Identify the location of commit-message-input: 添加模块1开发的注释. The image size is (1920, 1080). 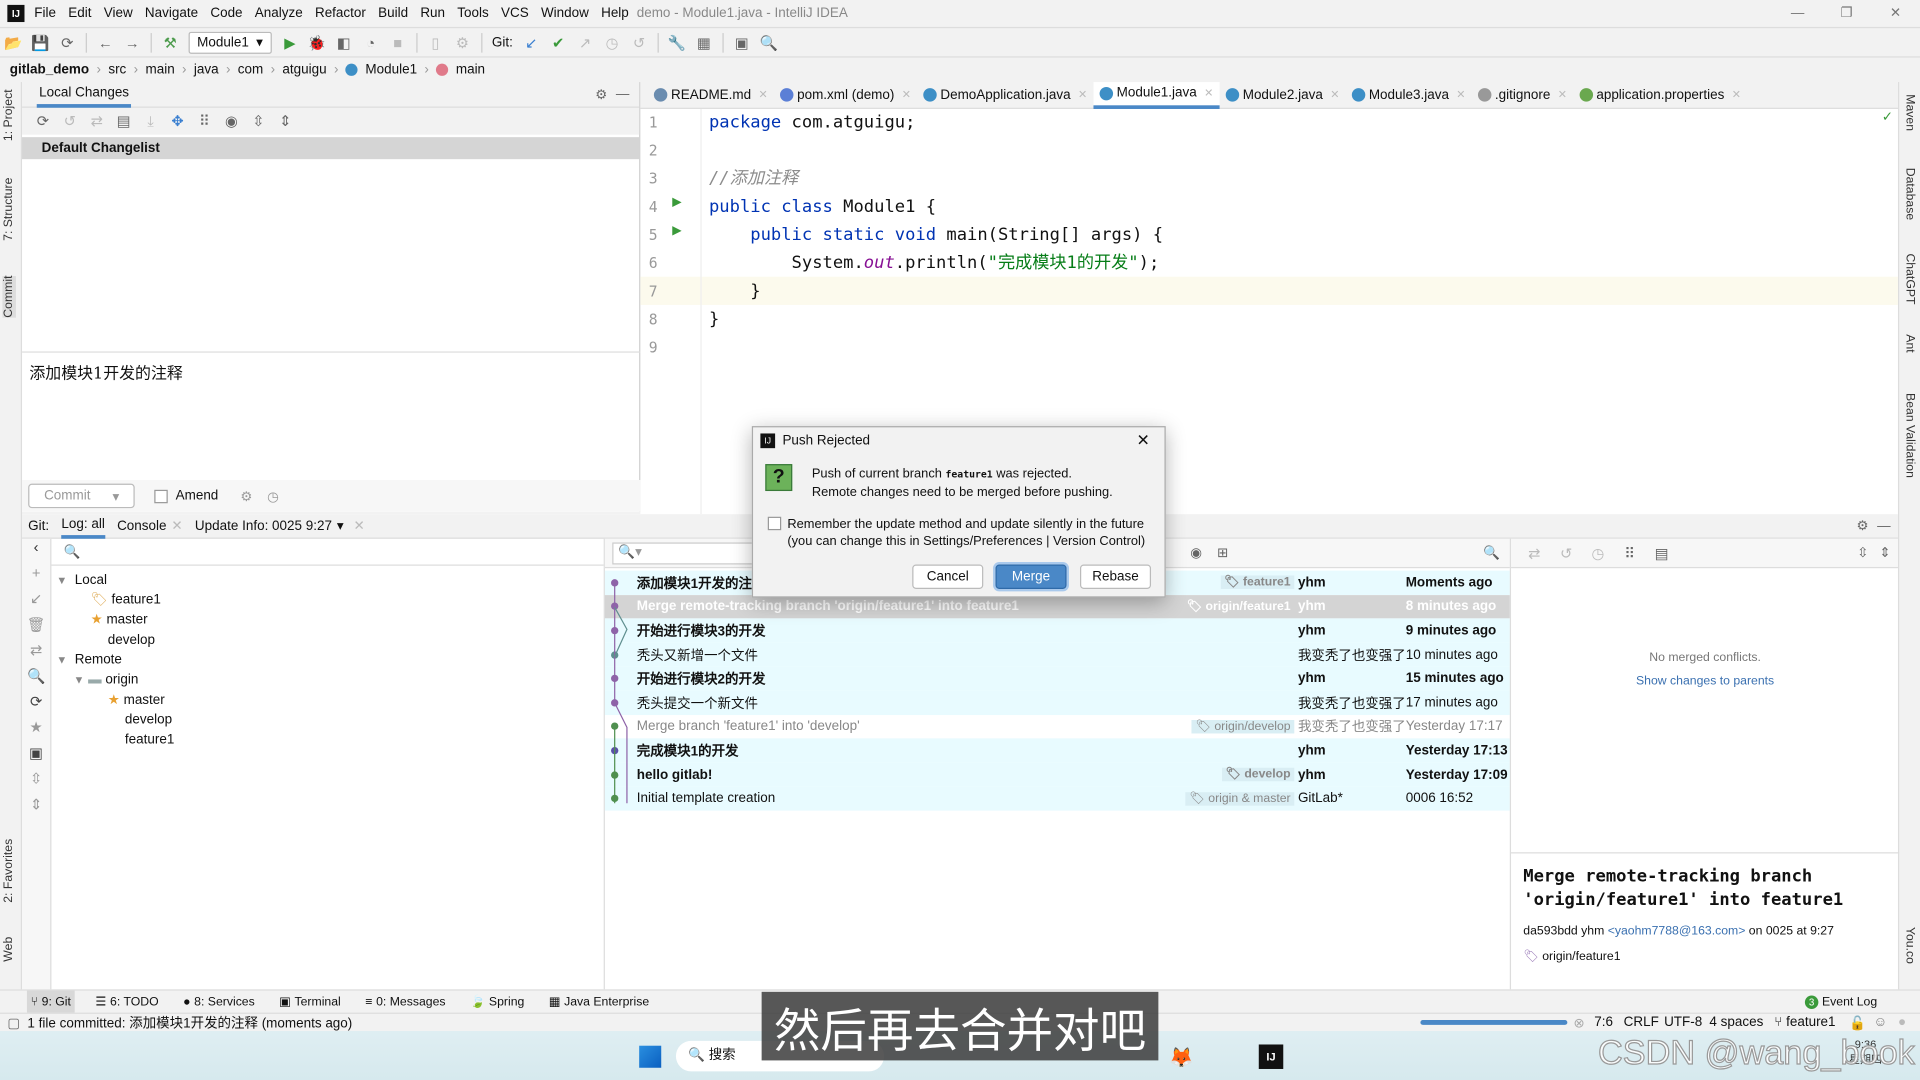
(331, 415).